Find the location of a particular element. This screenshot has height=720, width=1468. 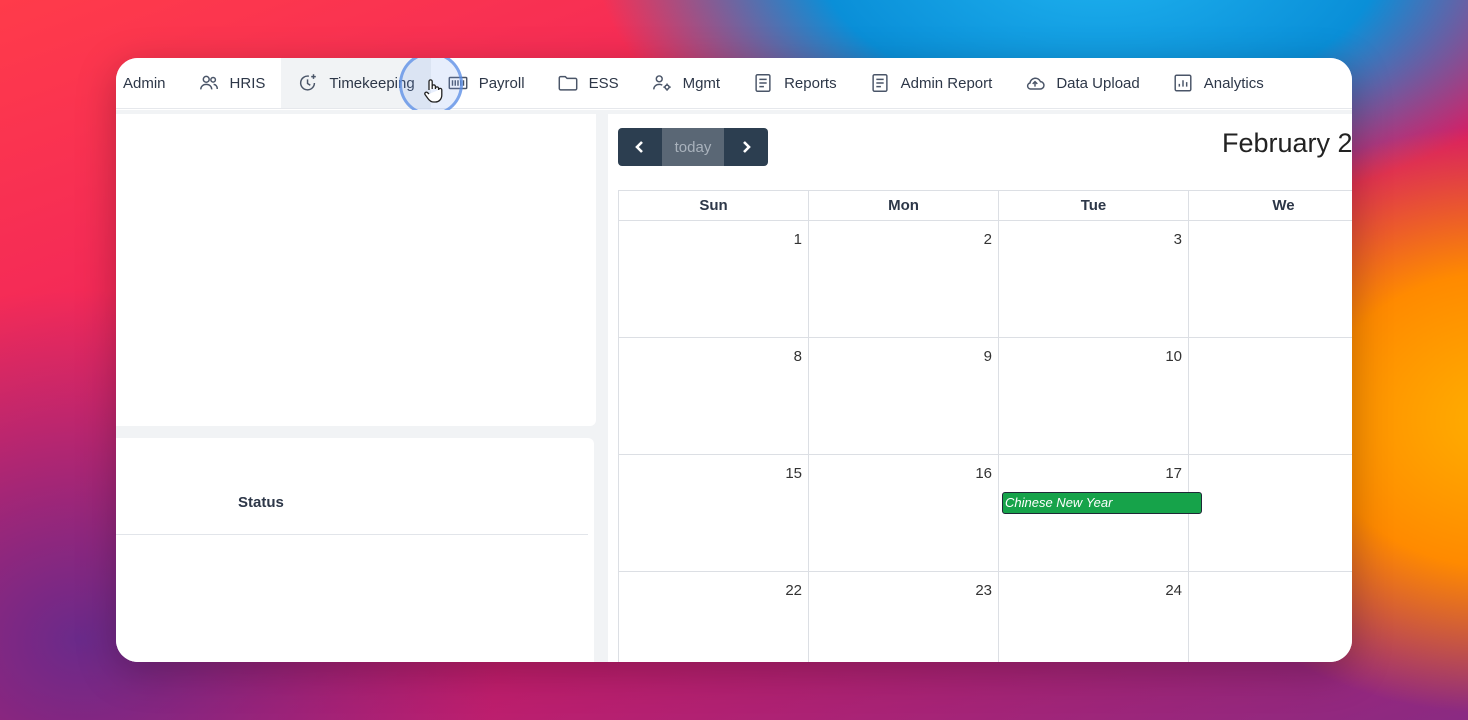

day-cell: 2 is located at coordinates (904, 279).